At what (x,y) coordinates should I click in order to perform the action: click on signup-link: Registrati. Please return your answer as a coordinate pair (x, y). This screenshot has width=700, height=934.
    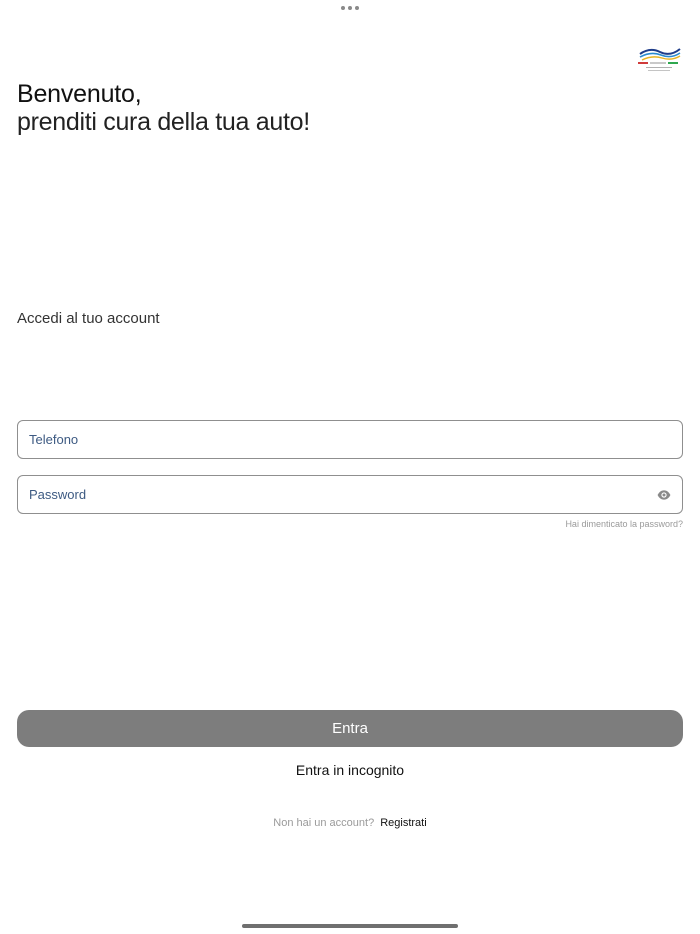
    Looking at the image, I should click on (403, 823).